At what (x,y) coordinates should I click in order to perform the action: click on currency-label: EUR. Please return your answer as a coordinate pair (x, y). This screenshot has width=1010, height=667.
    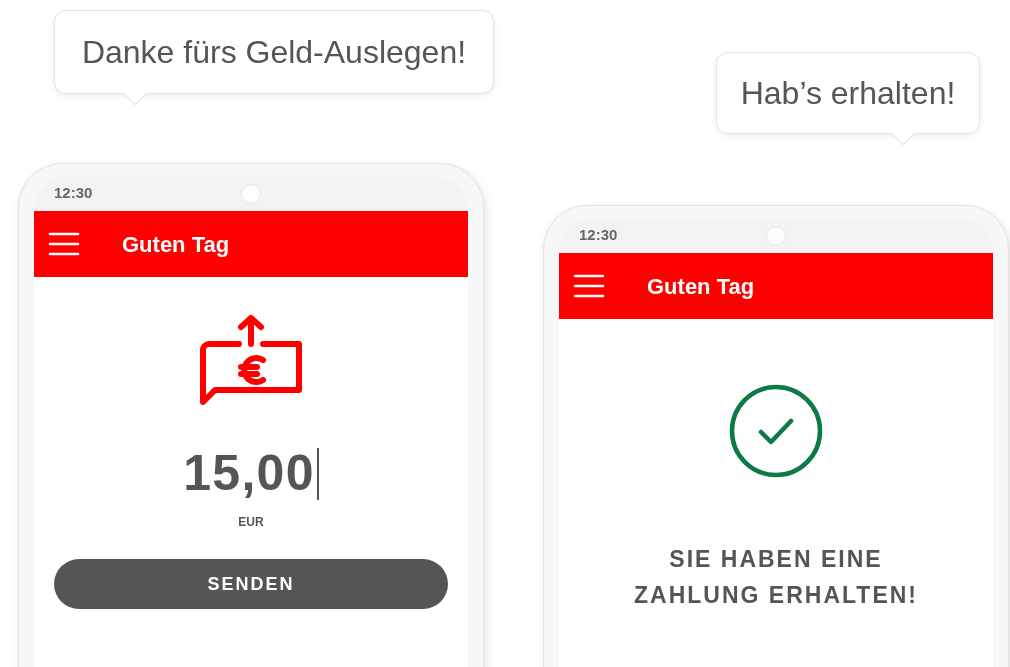
    Looking at the image, I should click on (251, 522).